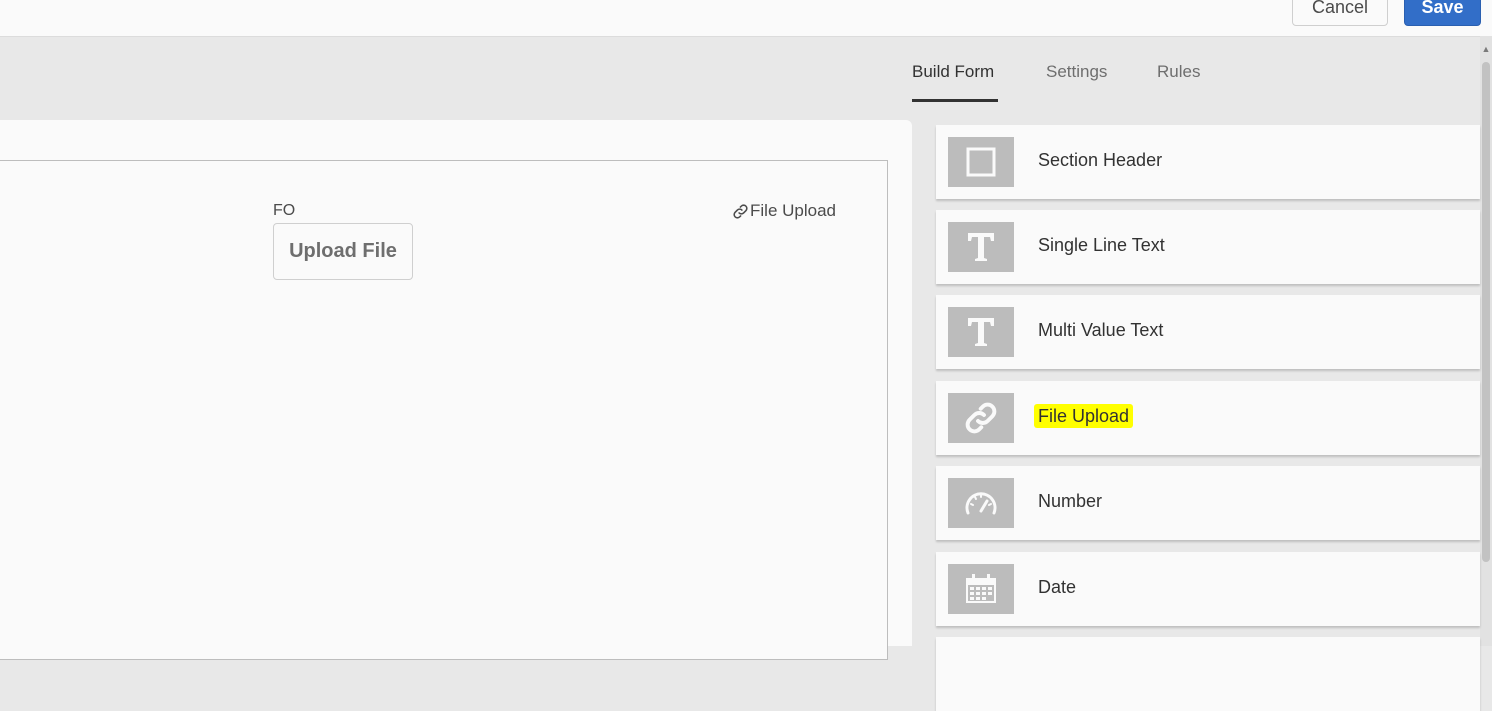 This screenshot has height=711, width=1492. I want to click on gauge-icon, so click(981, 503).